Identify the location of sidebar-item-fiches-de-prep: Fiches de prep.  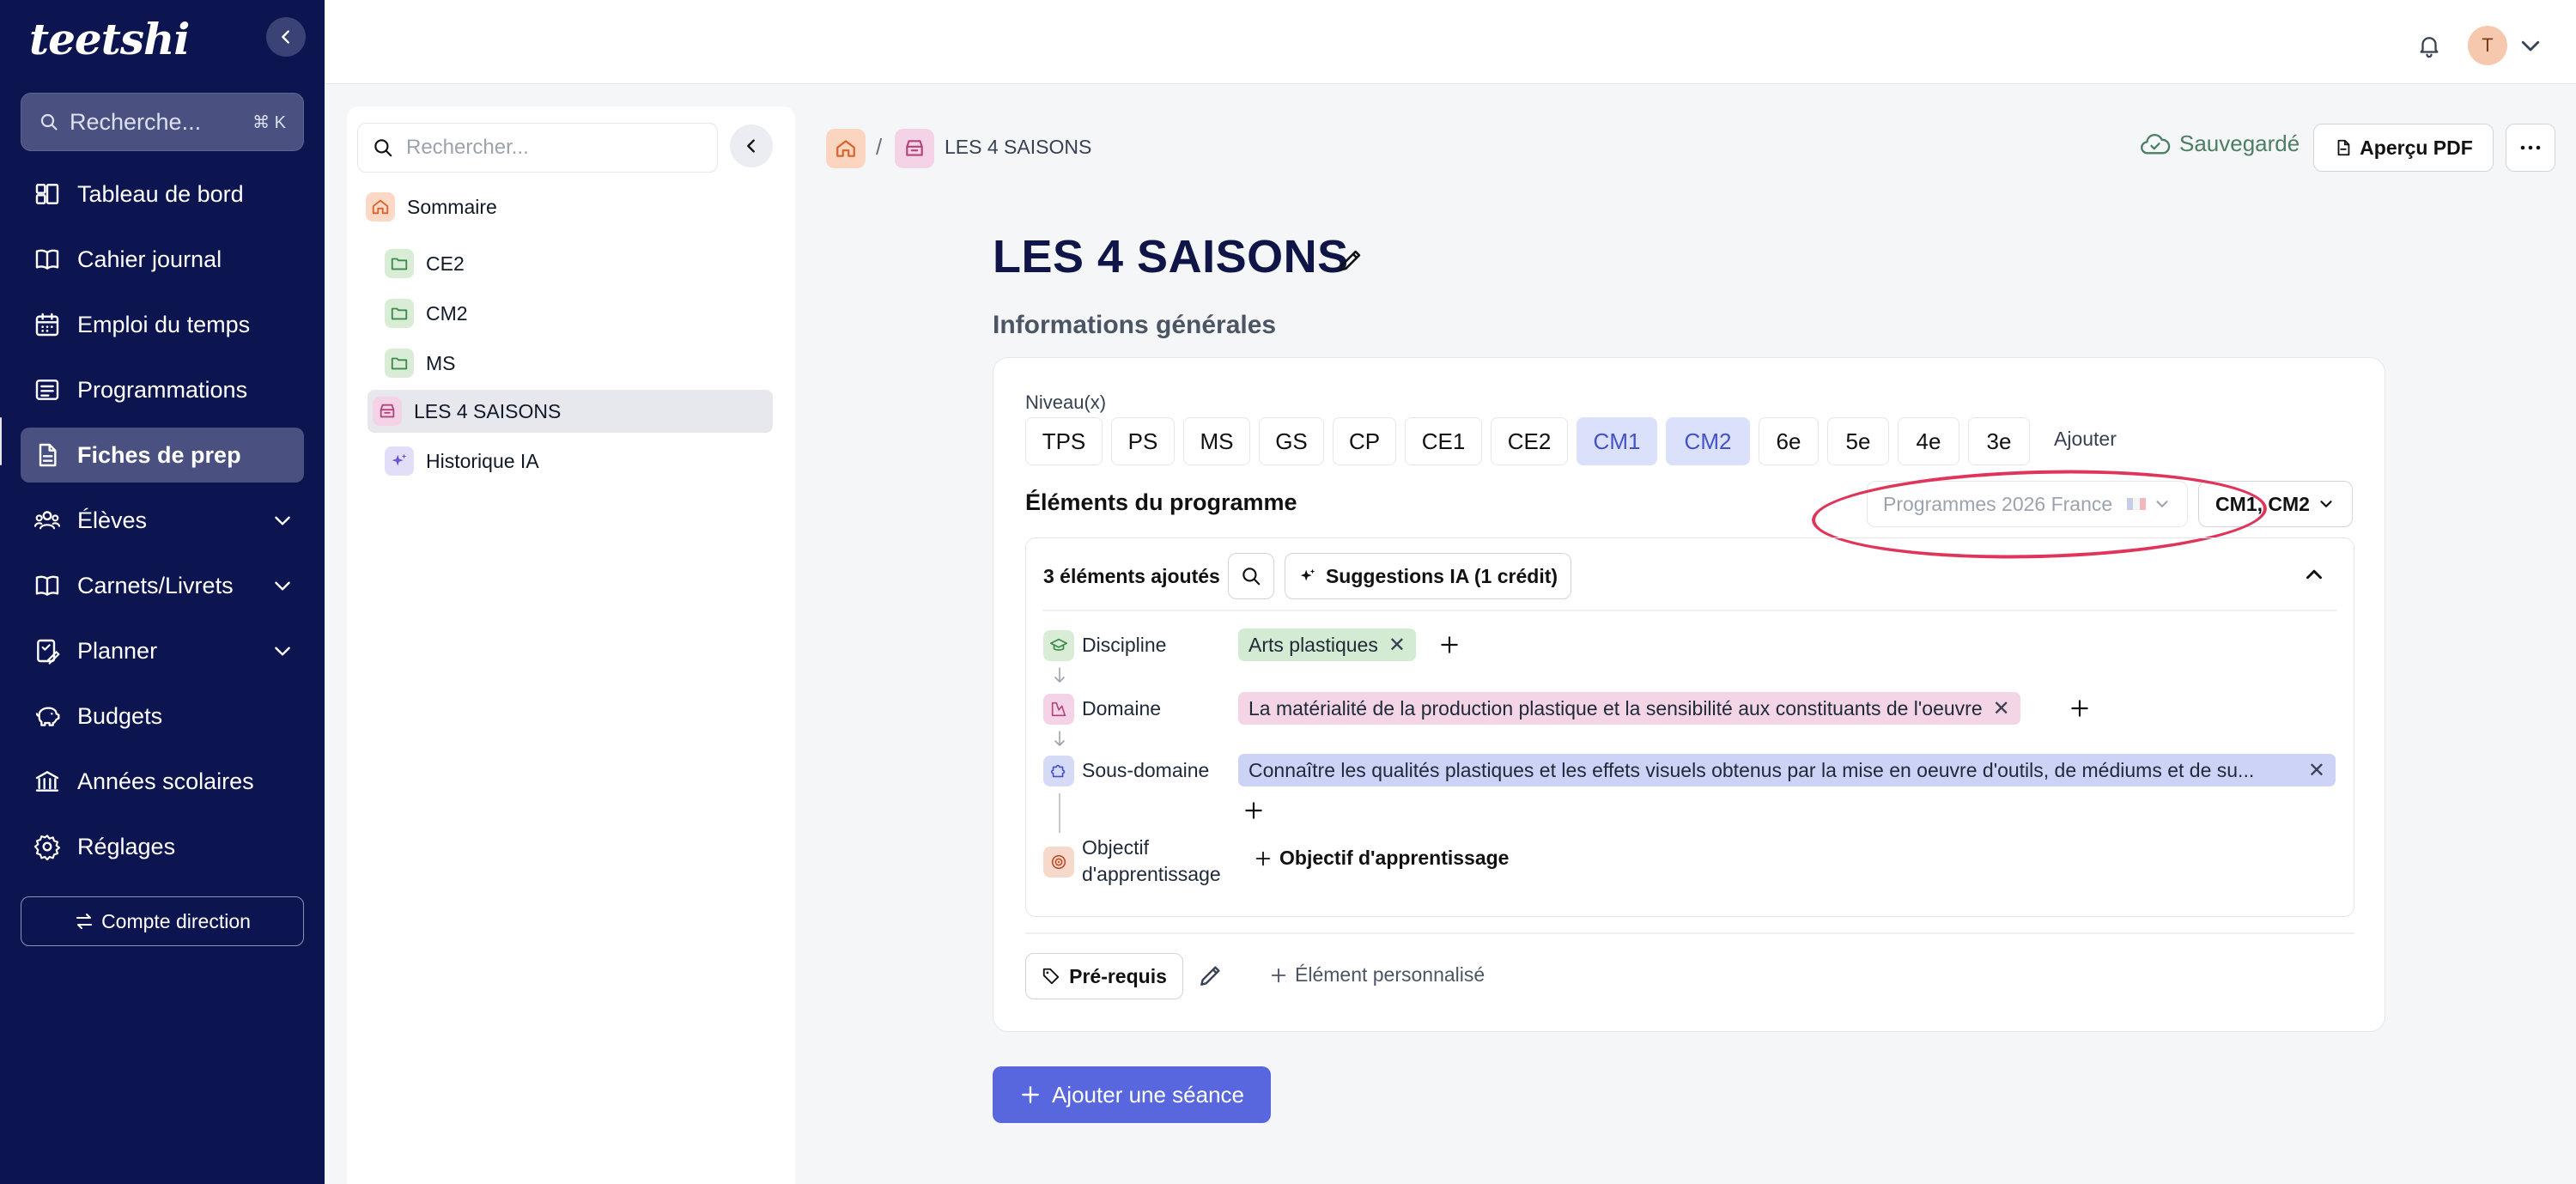
(162, 456).